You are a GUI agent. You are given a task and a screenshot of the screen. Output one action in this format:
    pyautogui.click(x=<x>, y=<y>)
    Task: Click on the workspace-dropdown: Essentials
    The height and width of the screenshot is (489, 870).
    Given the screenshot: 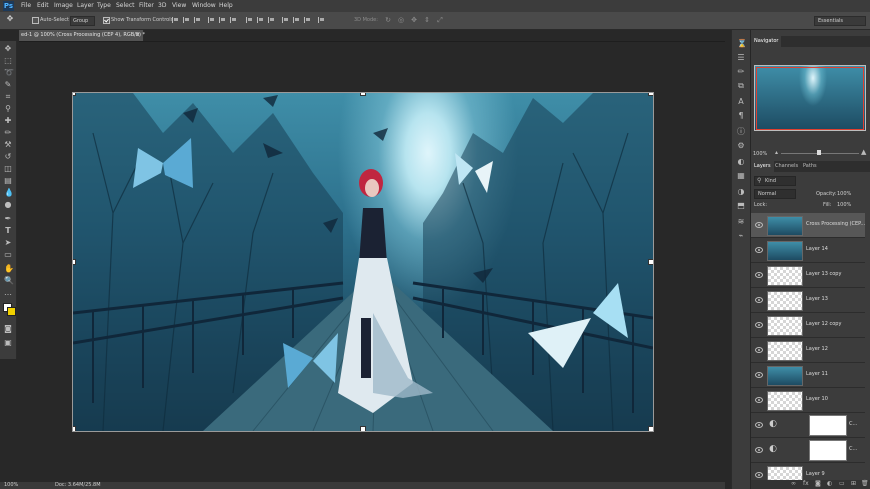 What is the action you would take?
    pyautogui.click(x=840, y=21)
    